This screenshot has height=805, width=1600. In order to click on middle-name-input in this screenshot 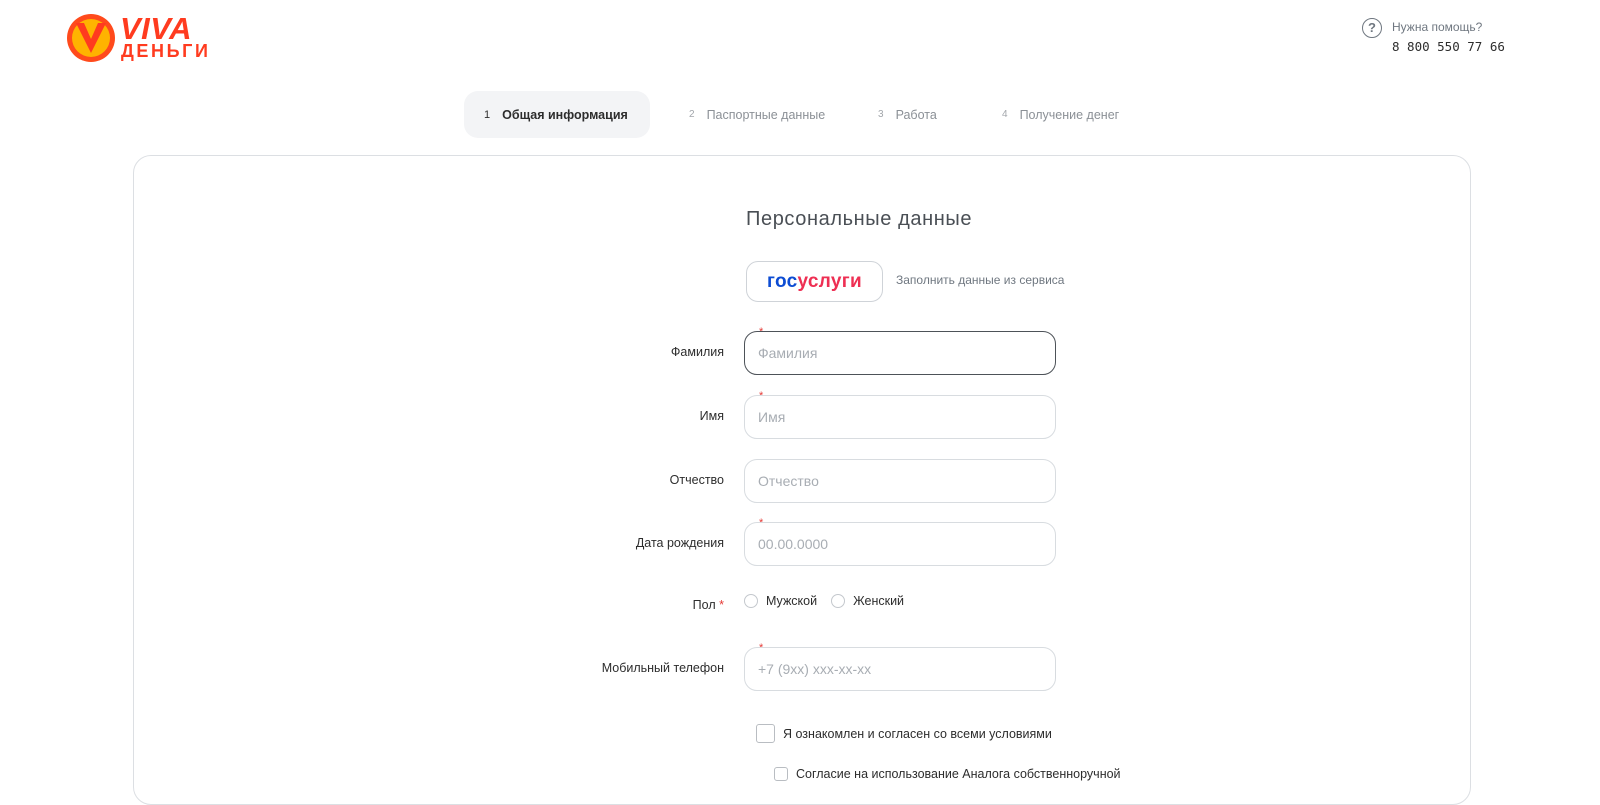, I will do `click(900, 481)`.